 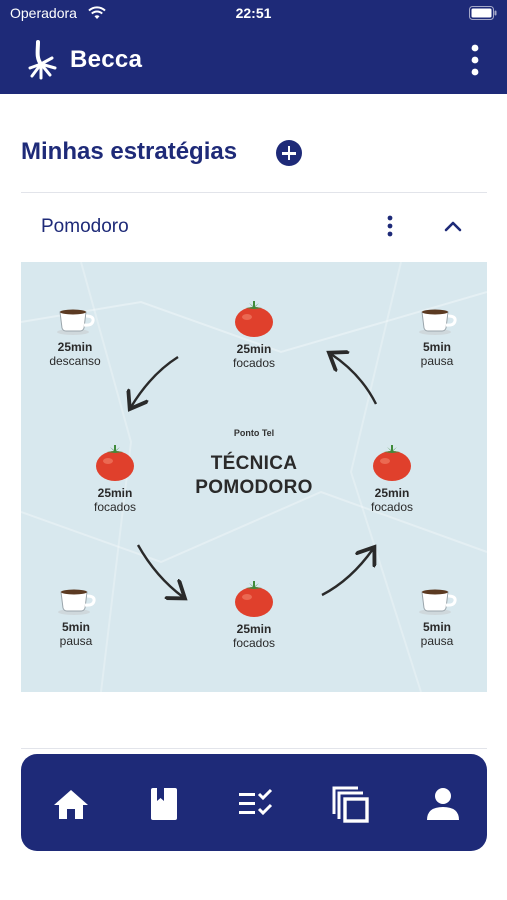 I want to click on strategy-name: Pomodoro, so click(x=85, y=226).